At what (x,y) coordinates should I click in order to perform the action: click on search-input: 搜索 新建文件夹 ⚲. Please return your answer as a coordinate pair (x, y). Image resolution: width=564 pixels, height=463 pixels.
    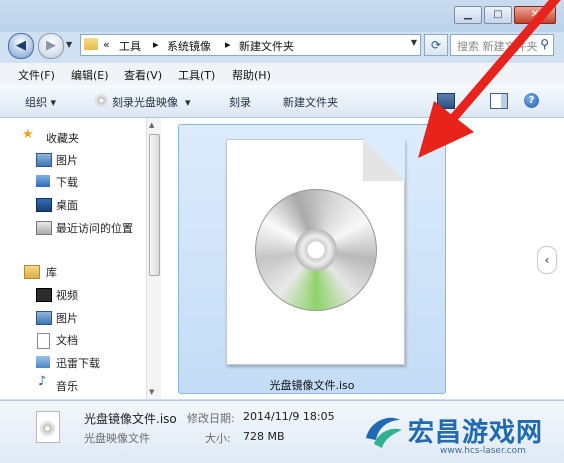
    Looking at the image, I should click on (502, 45).